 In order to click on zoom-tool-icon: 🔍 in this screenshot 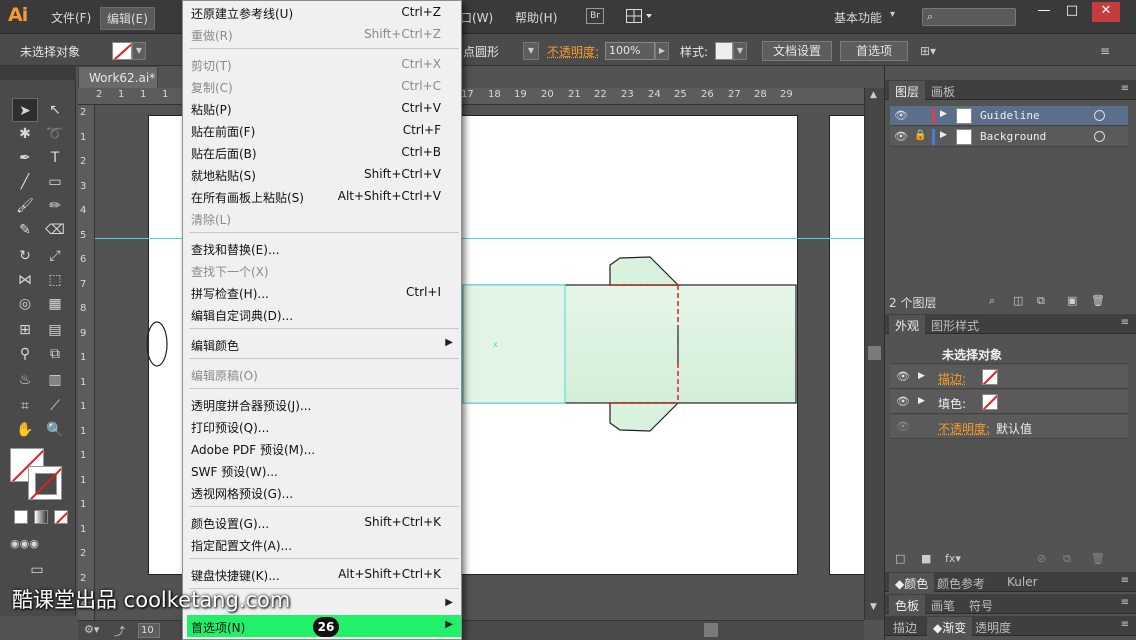, I will do `click(55, 430)`.